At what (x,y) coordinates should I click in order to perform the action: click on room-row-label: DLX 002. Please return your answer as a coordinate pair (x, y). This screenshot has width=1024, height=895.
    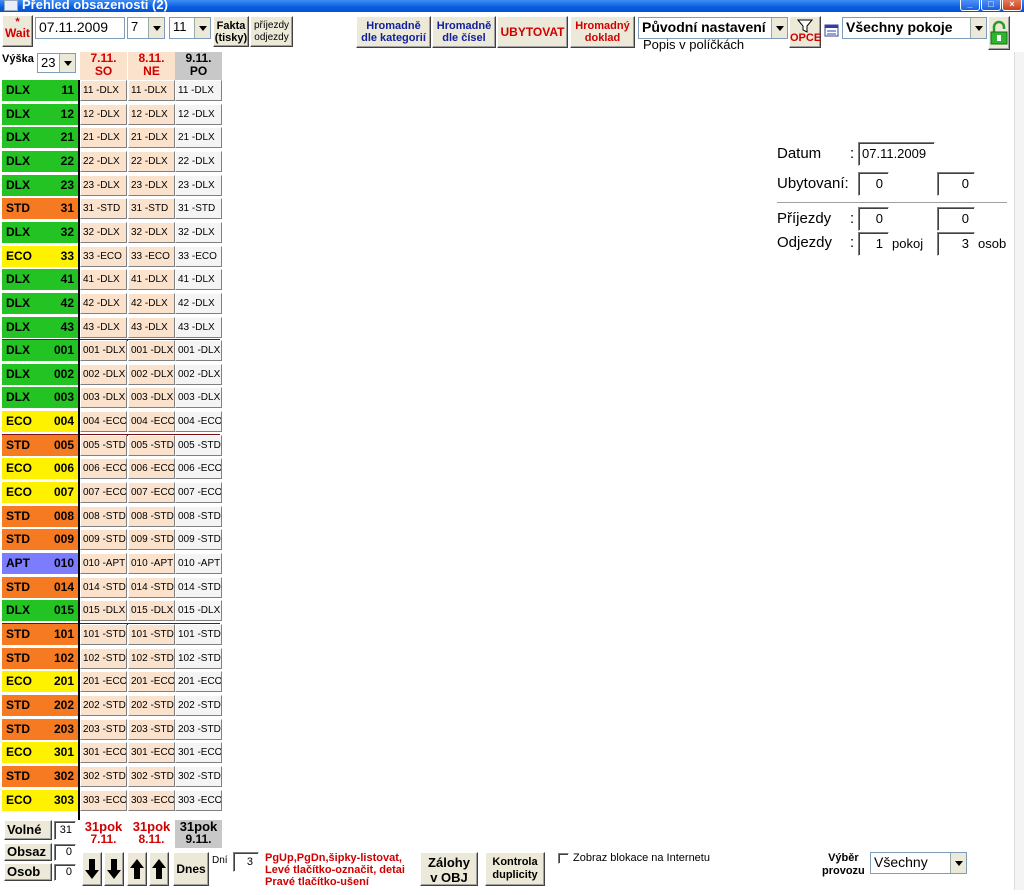
    Looking at the image, I should click on (40, 375).